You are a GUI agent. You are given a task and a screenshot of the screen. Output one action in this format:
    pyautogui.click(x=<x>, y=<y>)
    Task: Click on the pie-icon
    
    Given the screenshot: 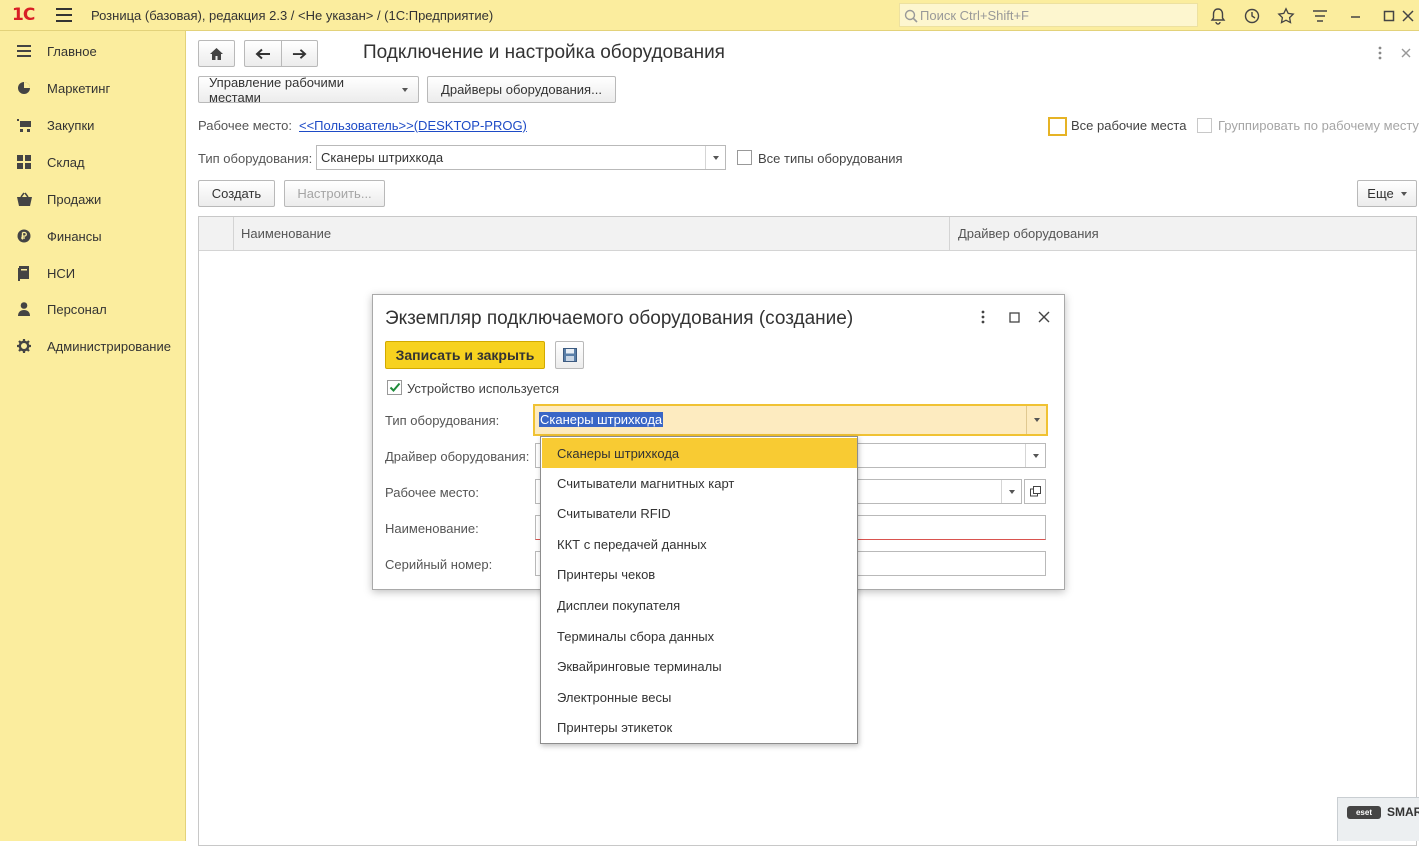 What is the action you would take?
    pyautogui.click(x=24, y=88)
    